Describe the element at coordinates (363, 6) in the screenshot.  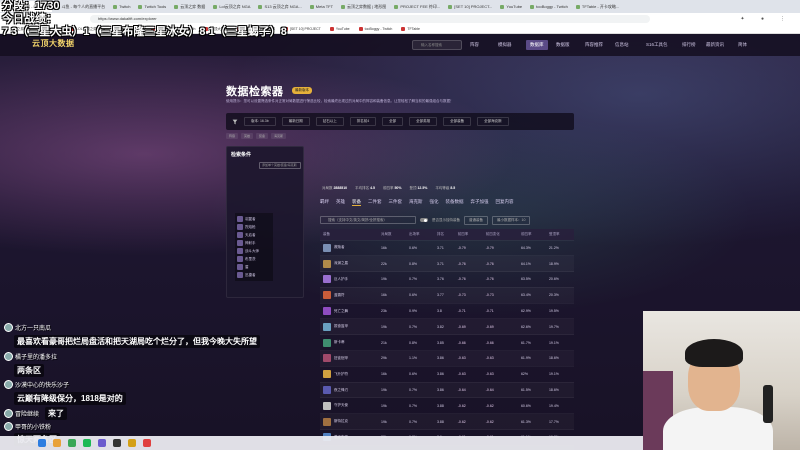
I see `browser-tab: 云顶之弈数据 | 地形图` at that location.